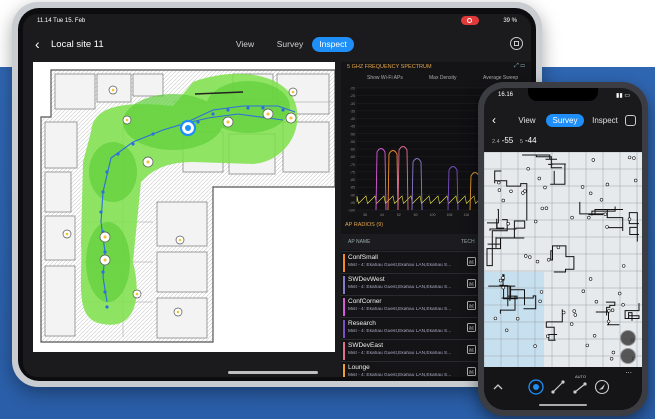 The image size is (655, 419). Describe the element at coordinates (352, 142) in the screenshot. I see `y-tick-label: -55` at that location.